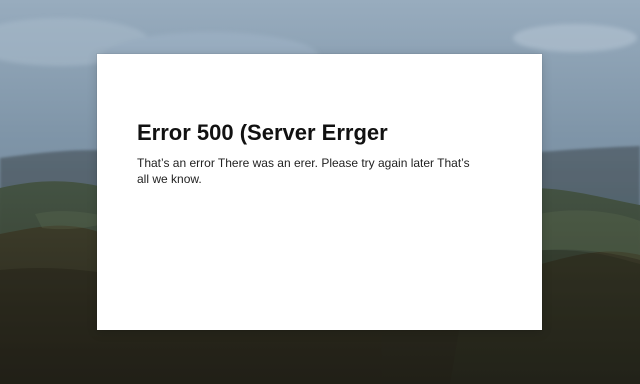 This screenshot has width=640, height=384. Describe the element at coordinates (262, 132) in the screenshot. I see `error-title: Error 500 (Server Errger` at that location.